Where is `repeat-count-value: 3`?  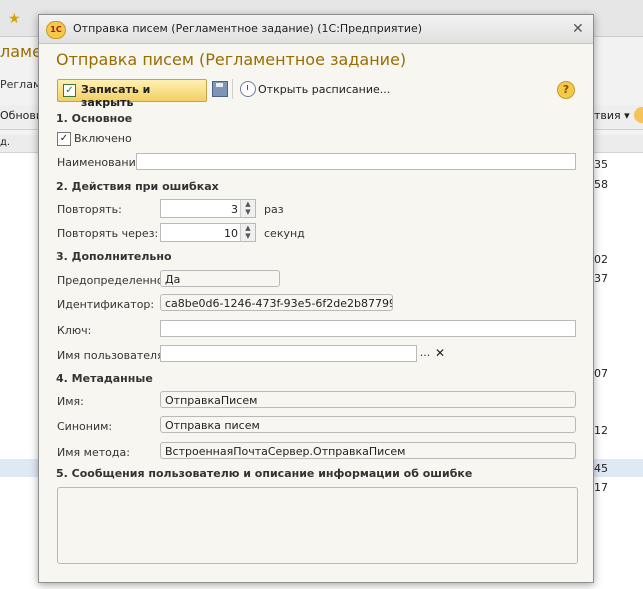 repeat-count-value: 3 is located at coordinates (234, 209).